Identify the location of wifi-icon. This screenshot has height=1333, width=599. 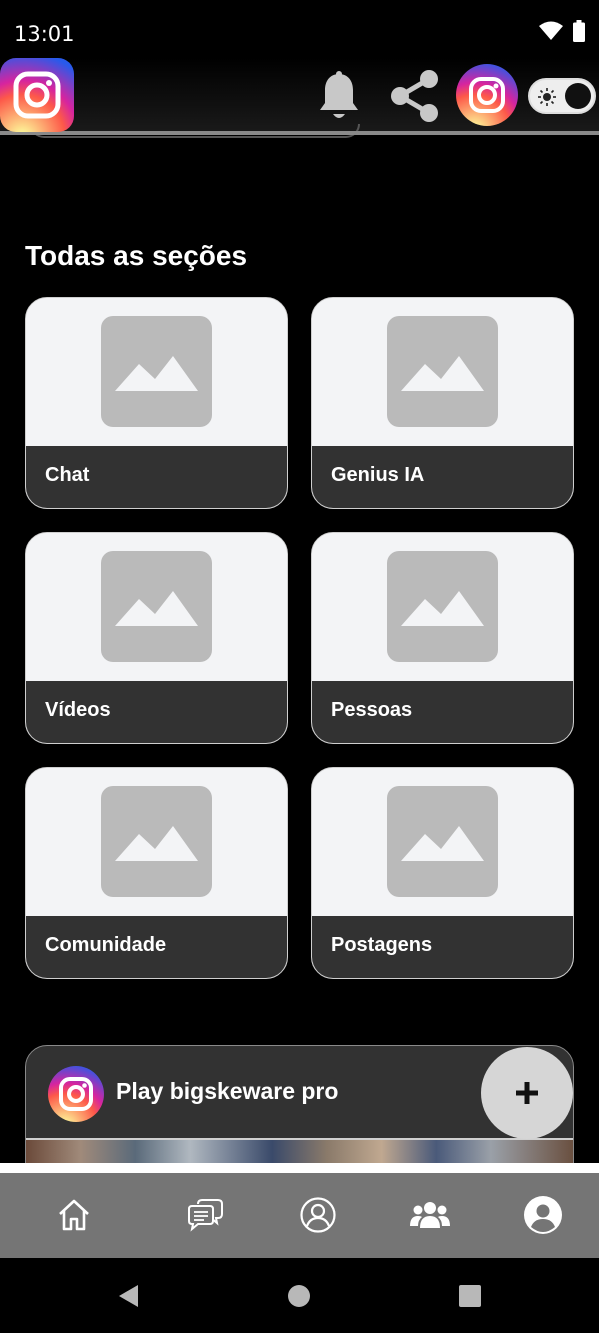
(551, 30).